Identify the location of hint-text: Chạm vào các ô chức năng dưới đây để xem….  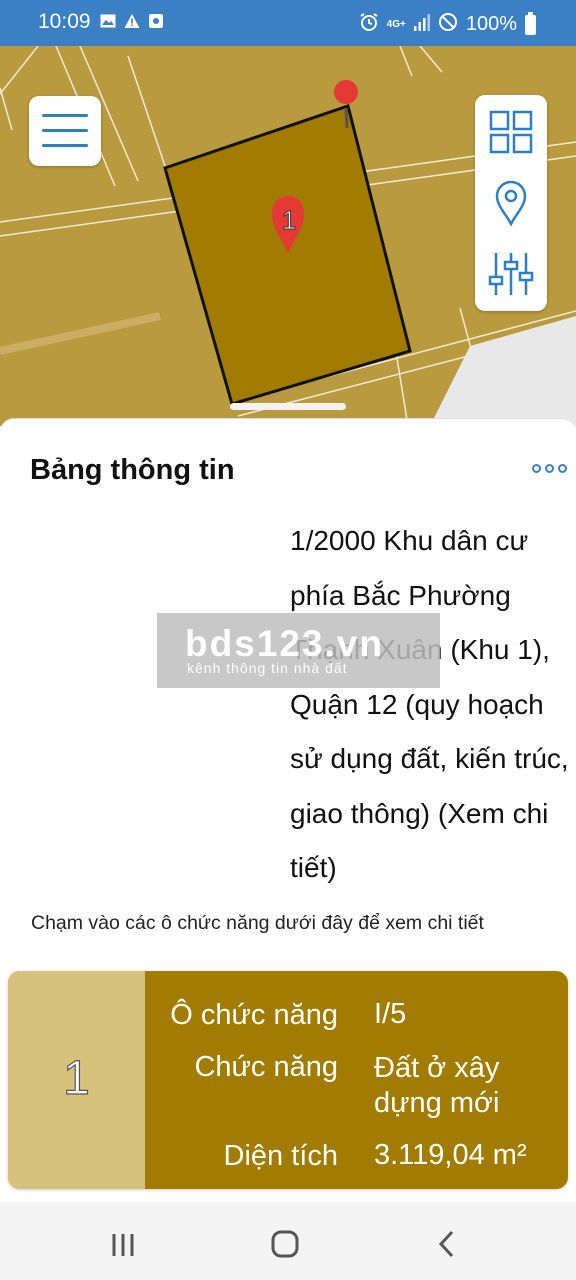
(257, 923).